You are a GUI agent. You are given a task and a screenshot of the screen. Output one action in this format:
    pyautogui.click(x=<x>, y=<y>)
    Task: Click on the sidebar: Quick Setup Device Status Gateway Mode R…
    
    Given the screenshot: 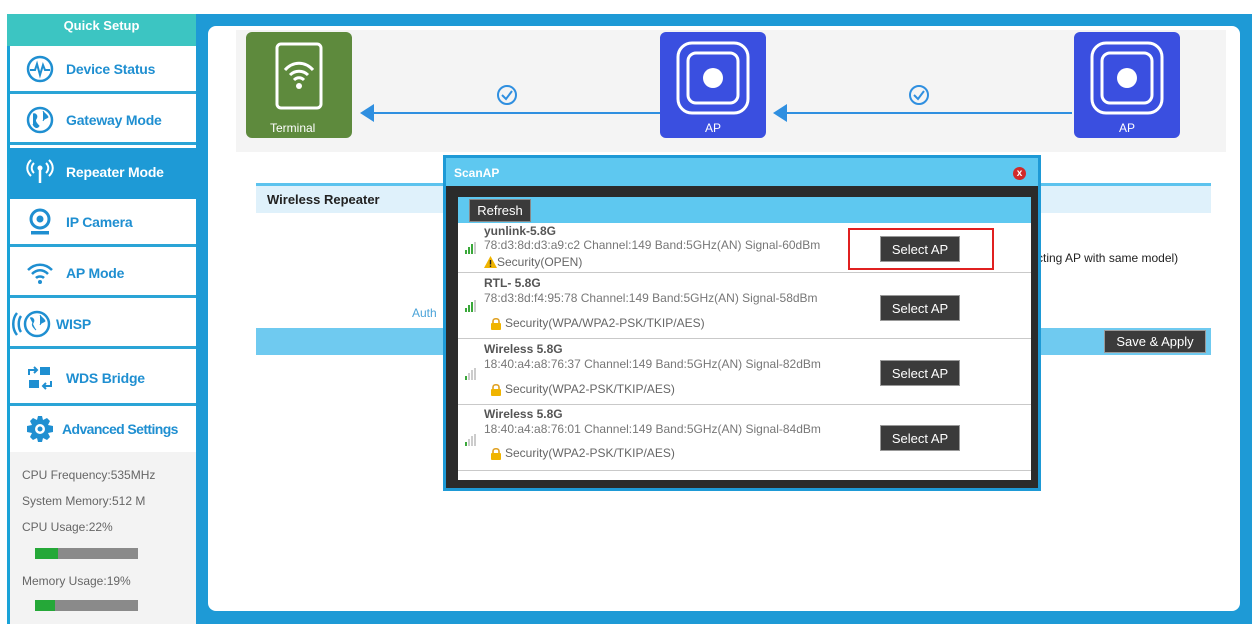 What is the action you would take?
    pyautogui.click(x=101, y=319)
    